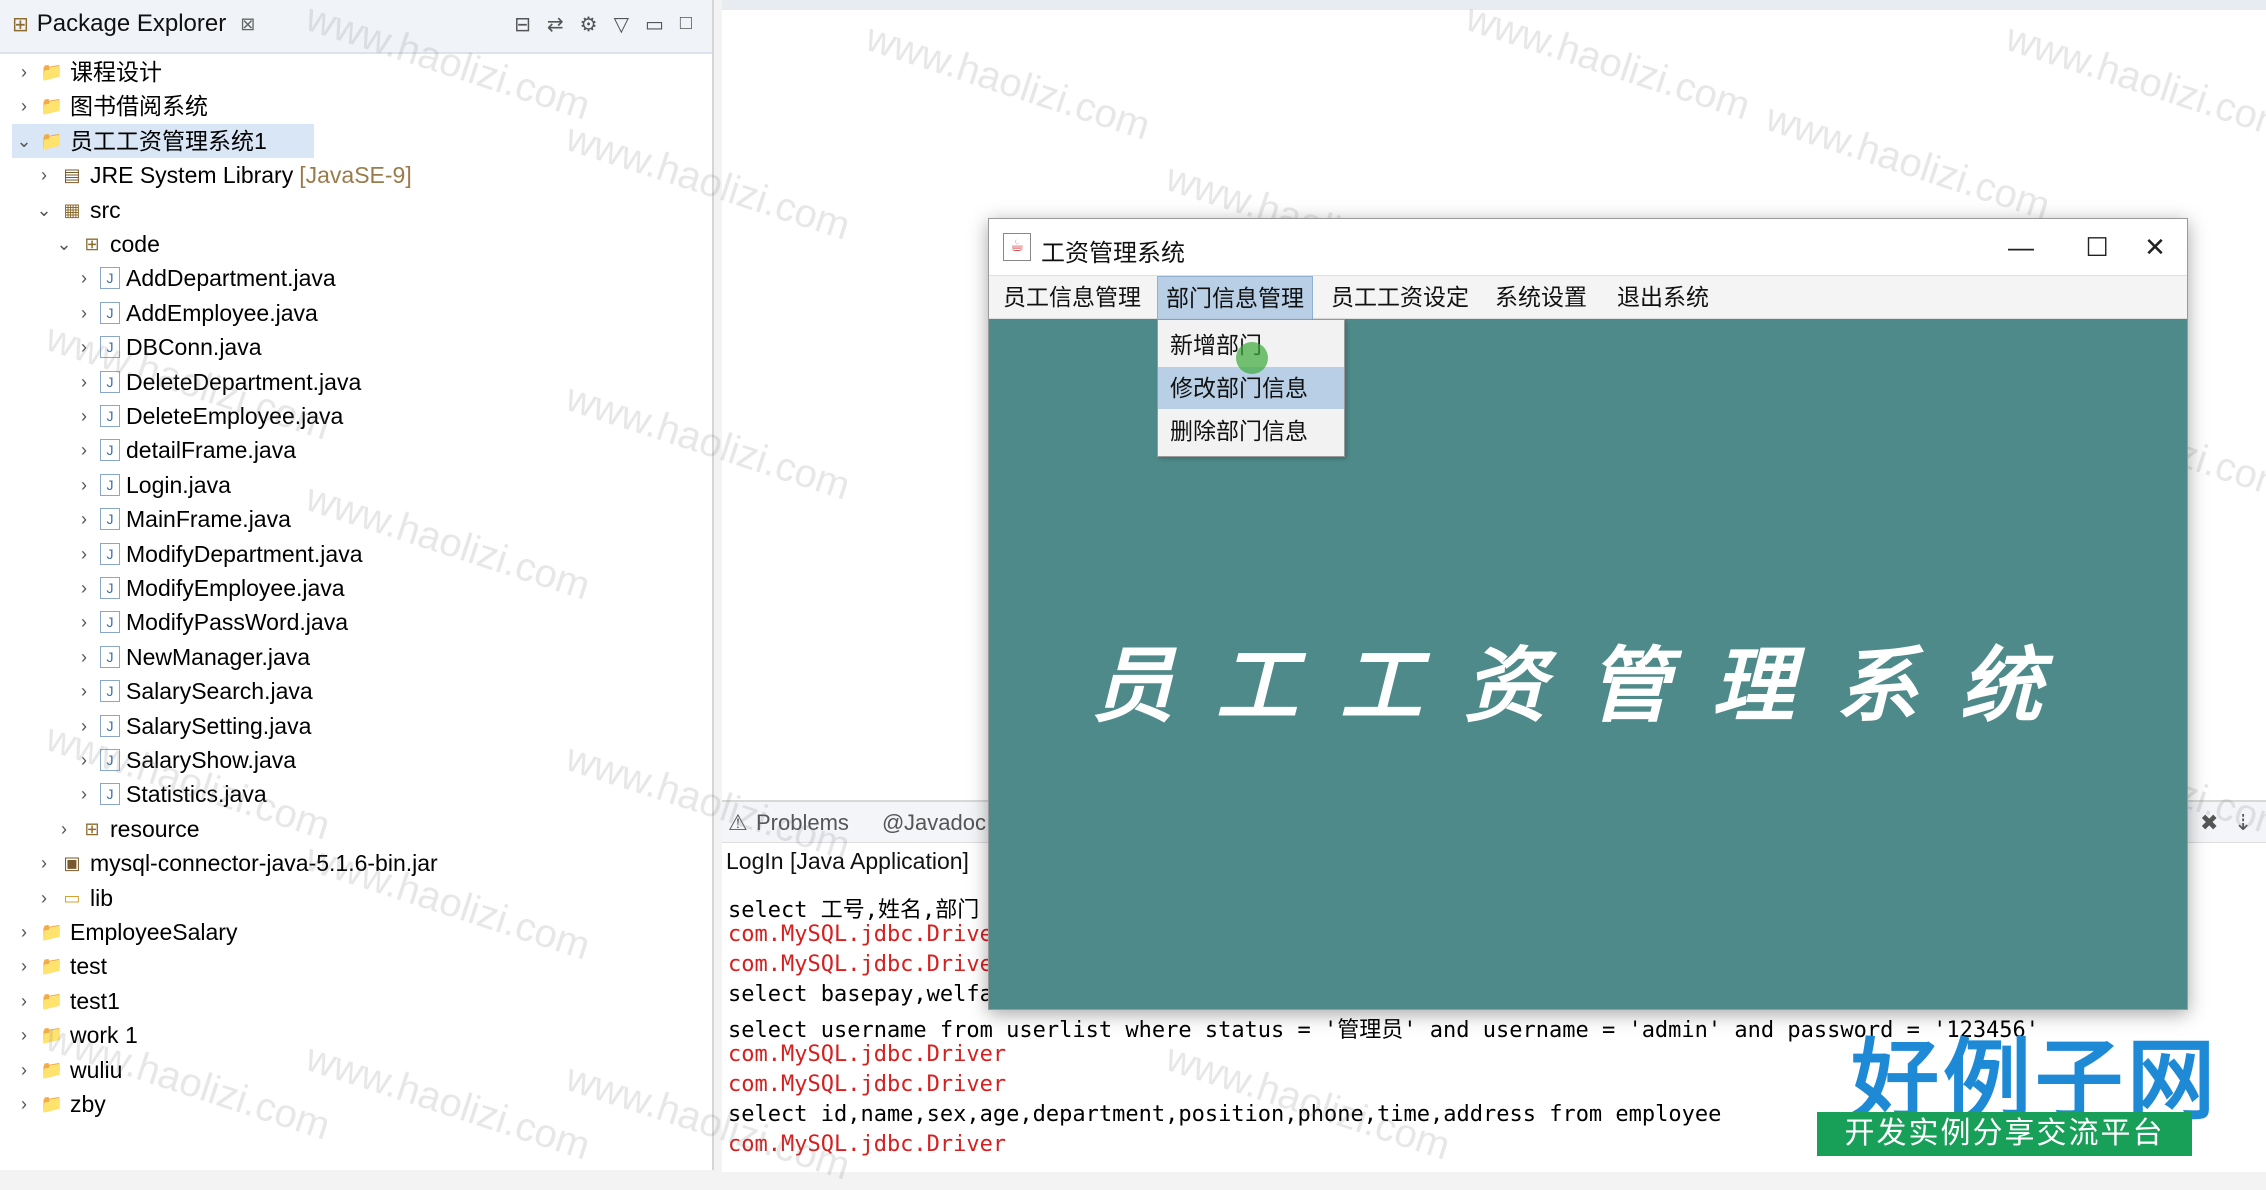  What do you see at coordinates (126, 829) in the screenshot?
I see `tree-item: › ⊞ resource` at bounding box center [126, 829].